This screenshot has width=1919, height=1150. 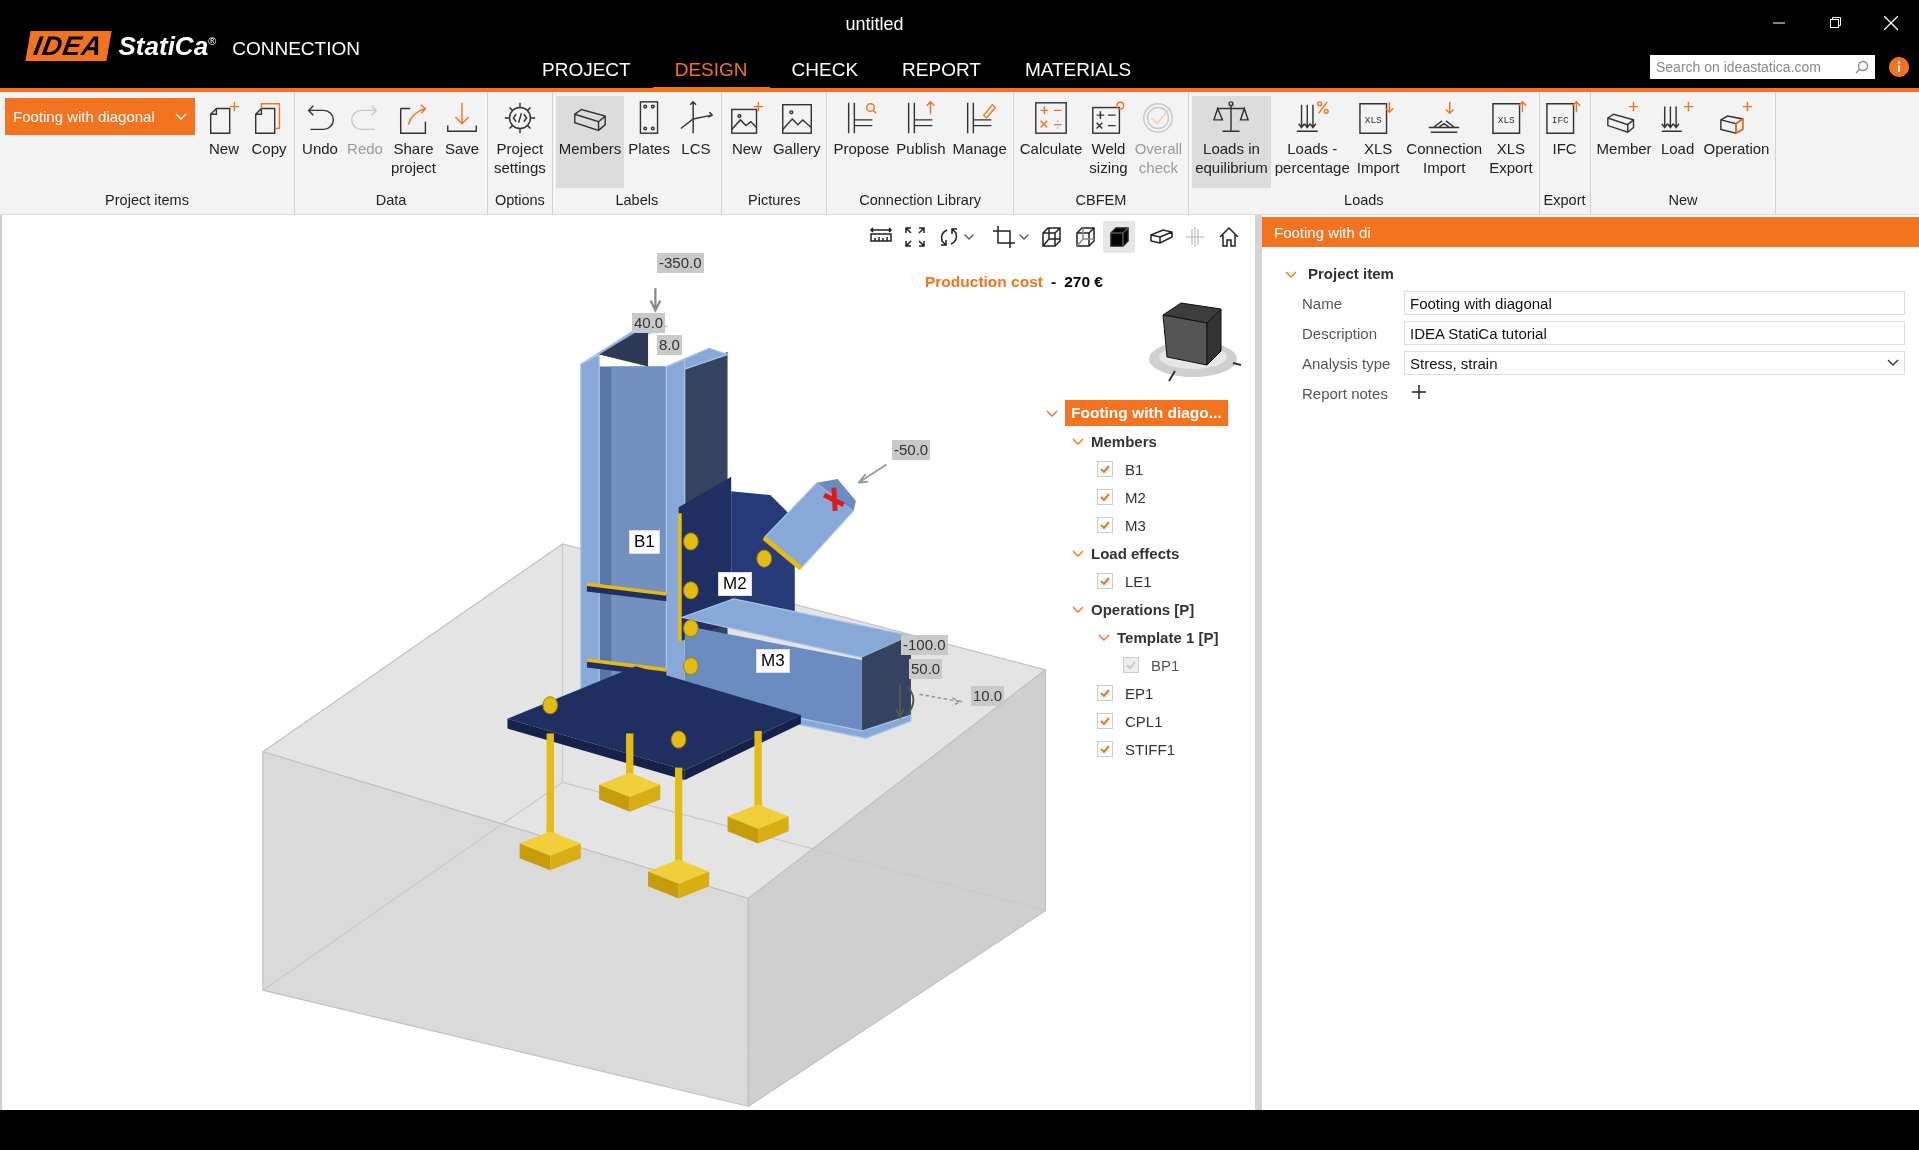 I want to click on save-button: Save, so click(x=462, y=142).